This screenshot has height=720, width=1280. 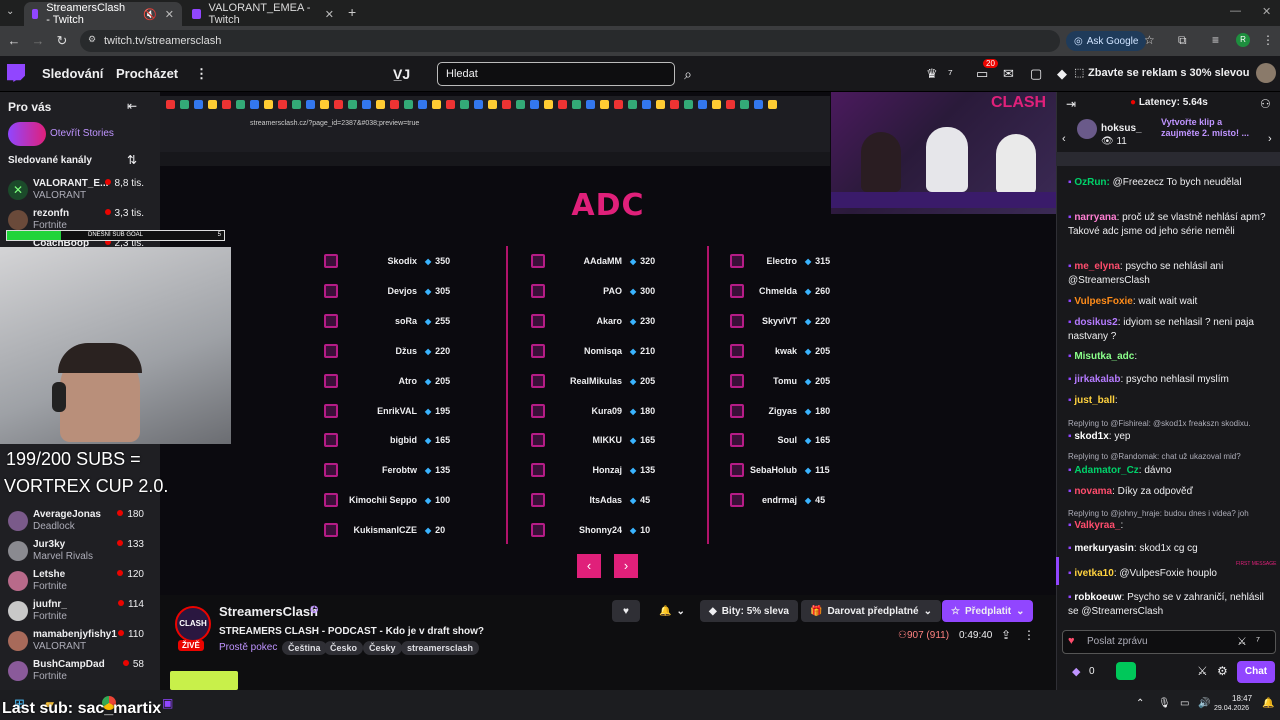 I want to click on chat-message: ▪ Adamator_Cz: dávno, so click(x=1170, y=471).